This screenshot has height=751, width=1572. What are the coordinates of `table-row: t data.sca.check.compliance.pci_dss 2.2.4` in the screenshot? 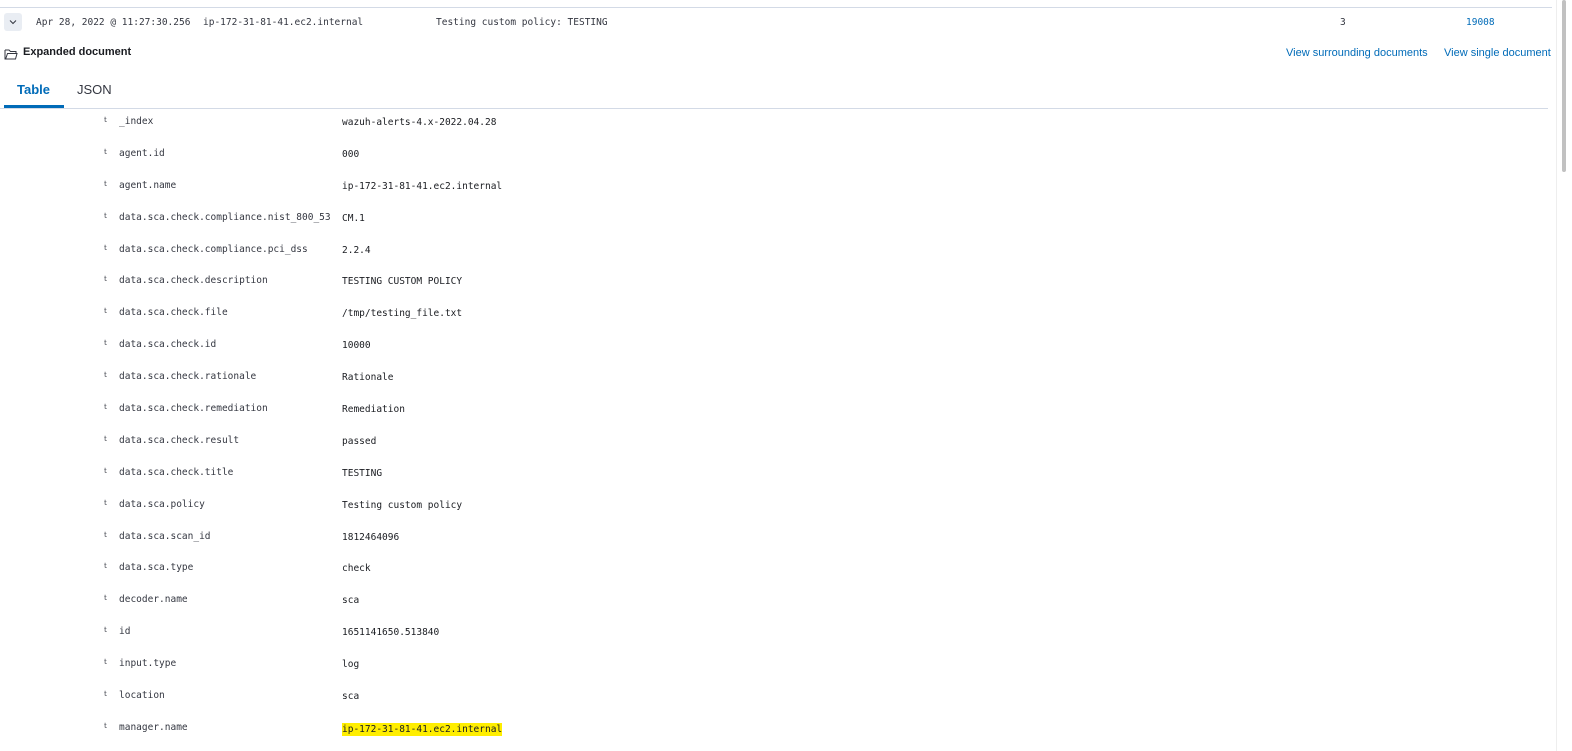 It's located at (774, 253).